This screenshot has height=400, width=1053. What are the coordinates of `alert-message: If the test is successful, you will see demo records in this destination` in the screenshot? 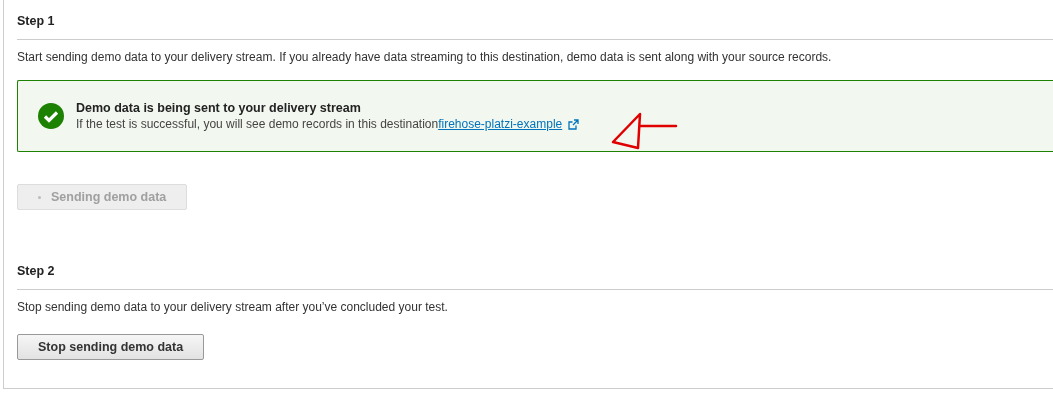 It's located at (257, 124).